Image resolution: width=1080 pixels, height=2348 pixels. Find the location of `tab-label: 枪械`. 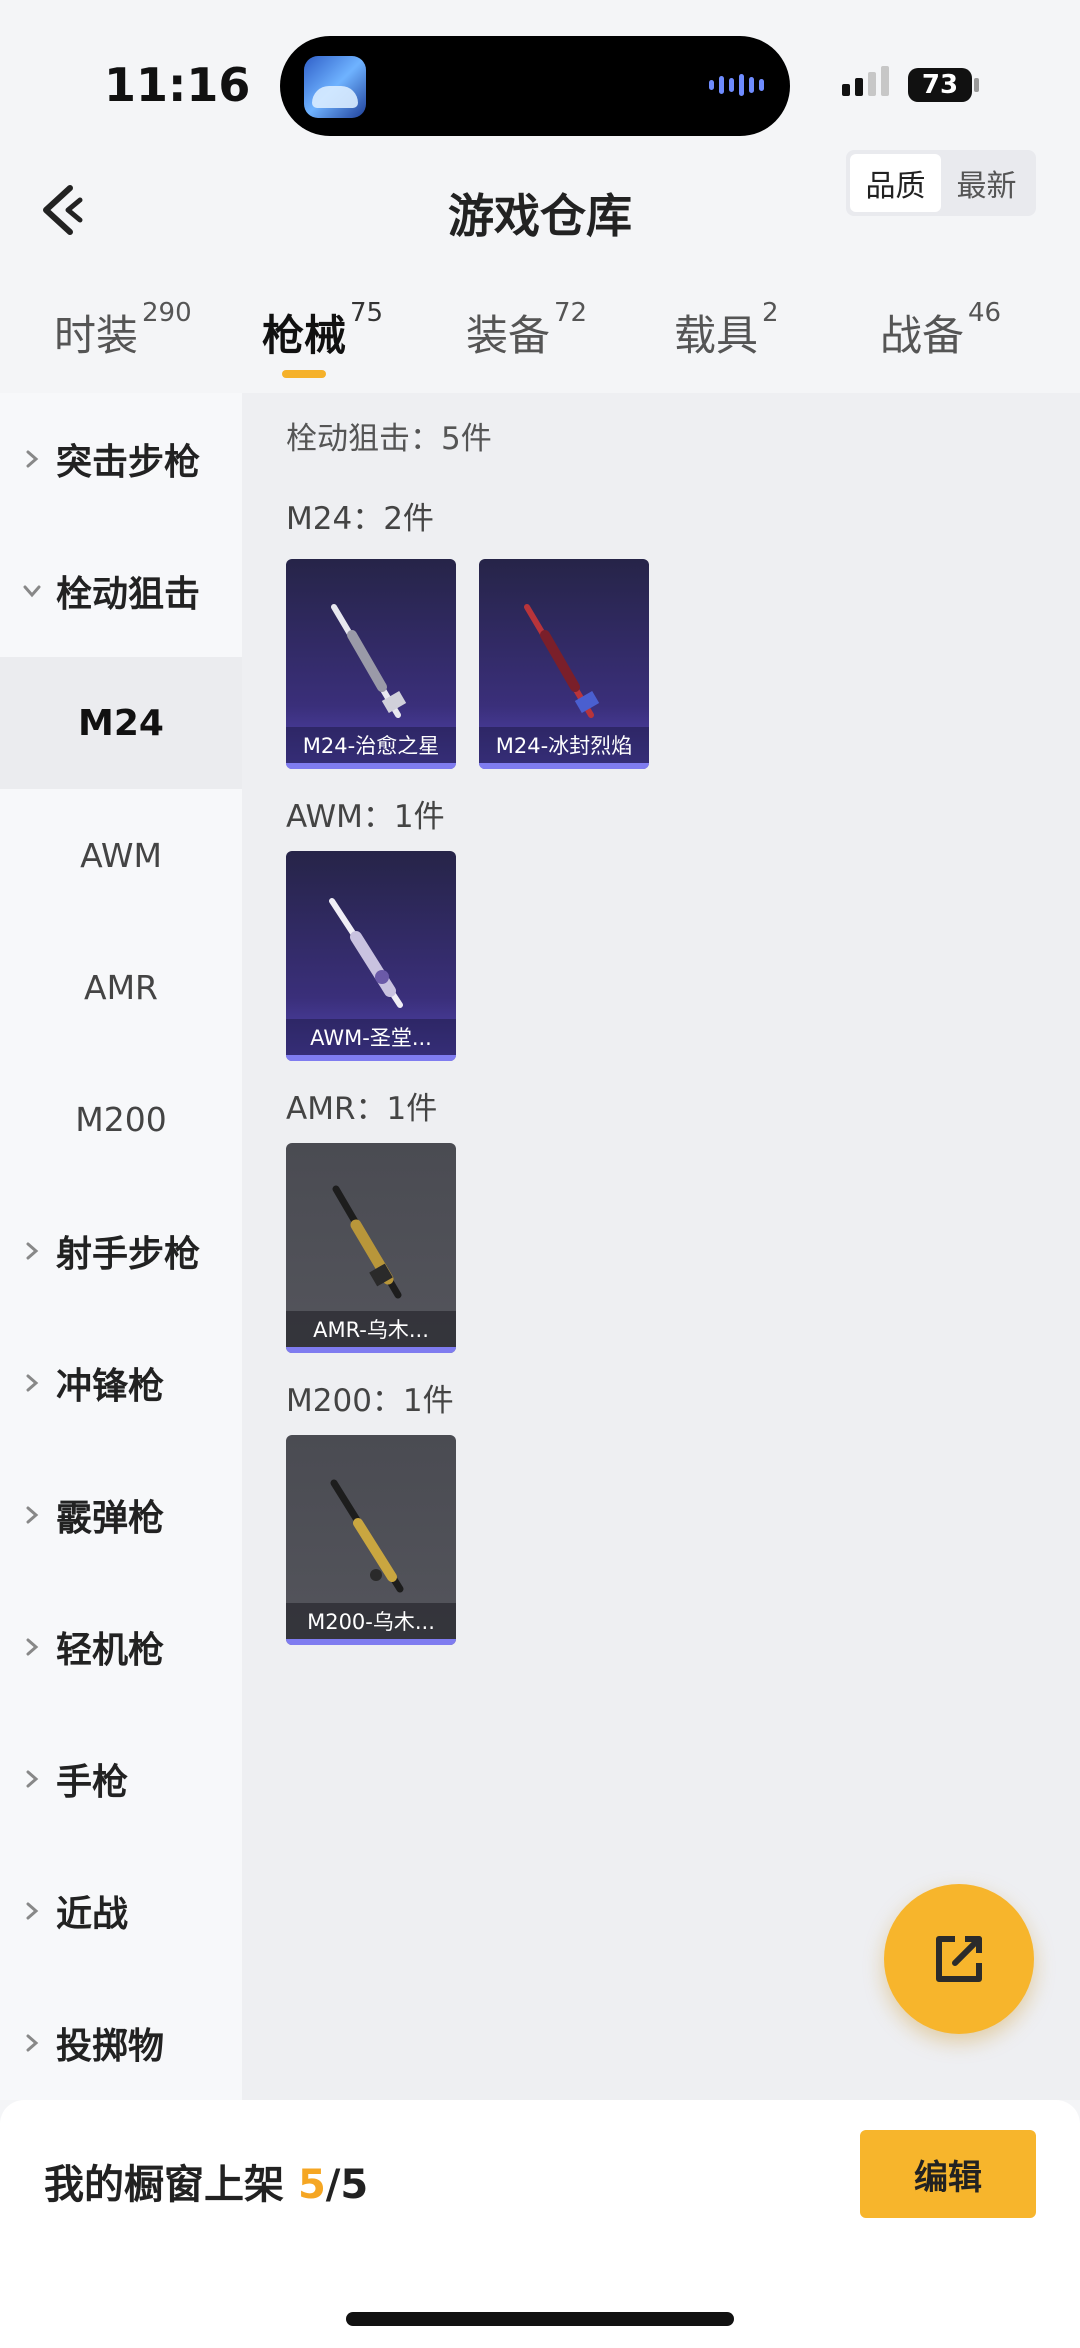

tab-label: 枪械 is located at coordinates (304, 335).